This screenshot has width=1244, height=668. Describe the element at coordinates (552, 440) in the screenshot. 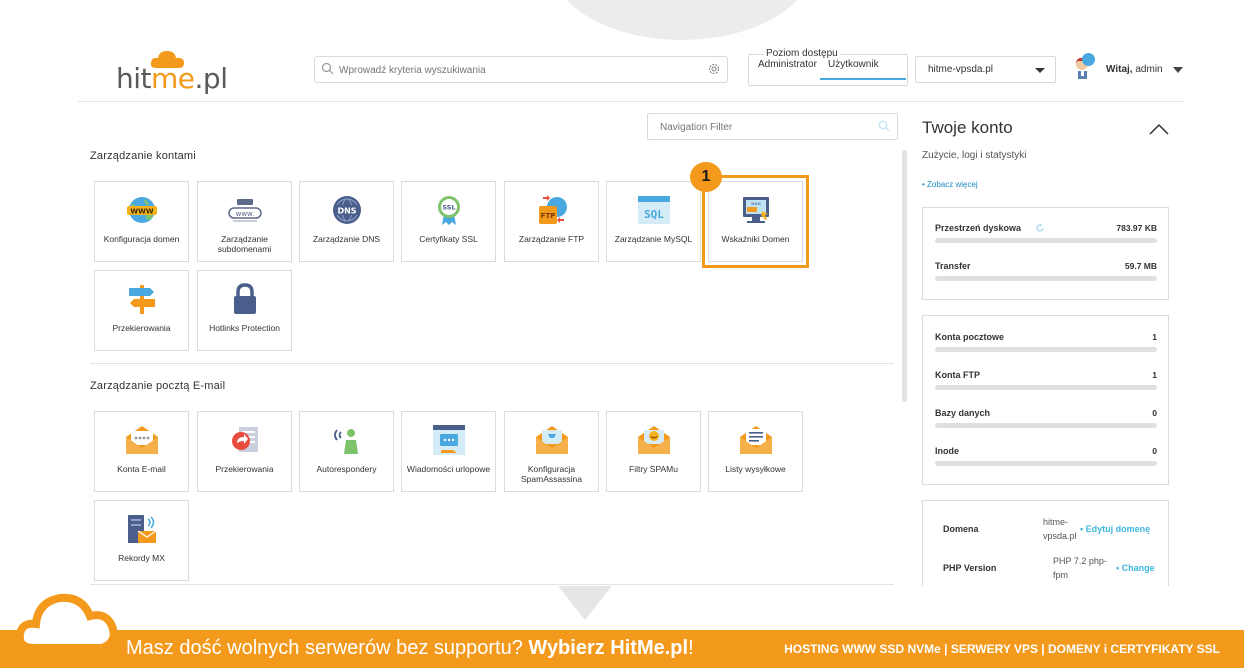

I see `spamassassin-icon` at that location.